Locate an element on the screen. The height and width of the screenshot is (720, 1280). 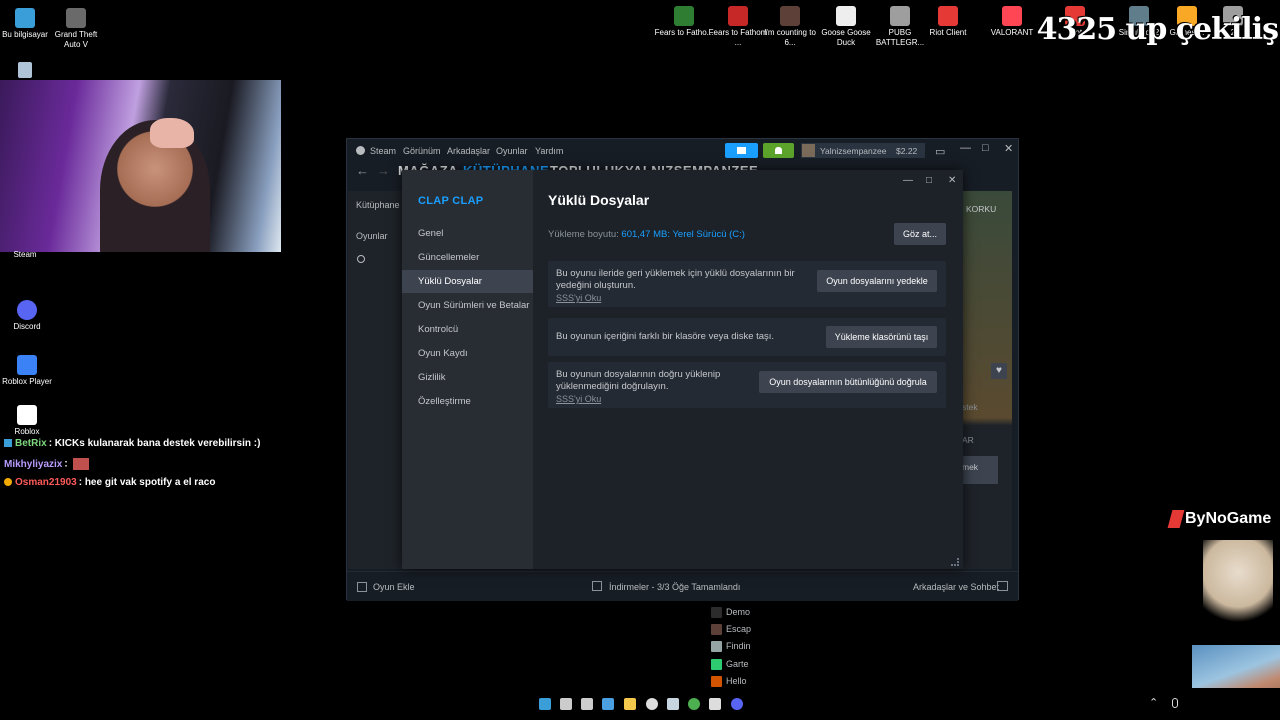
properties-nav-item: Genel is located at coordinates (467, 233).